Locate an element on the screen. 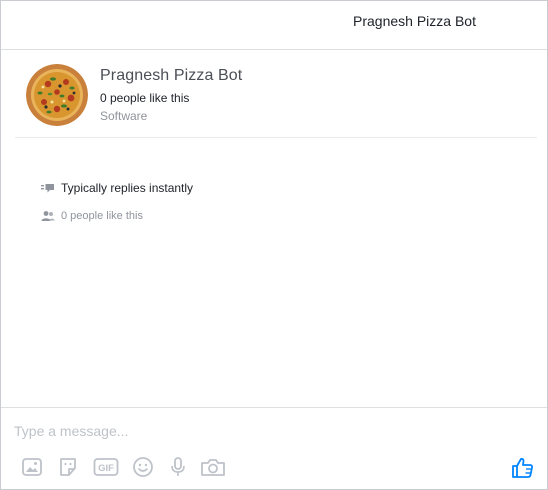  message-input is located at coordinates (254, 431).